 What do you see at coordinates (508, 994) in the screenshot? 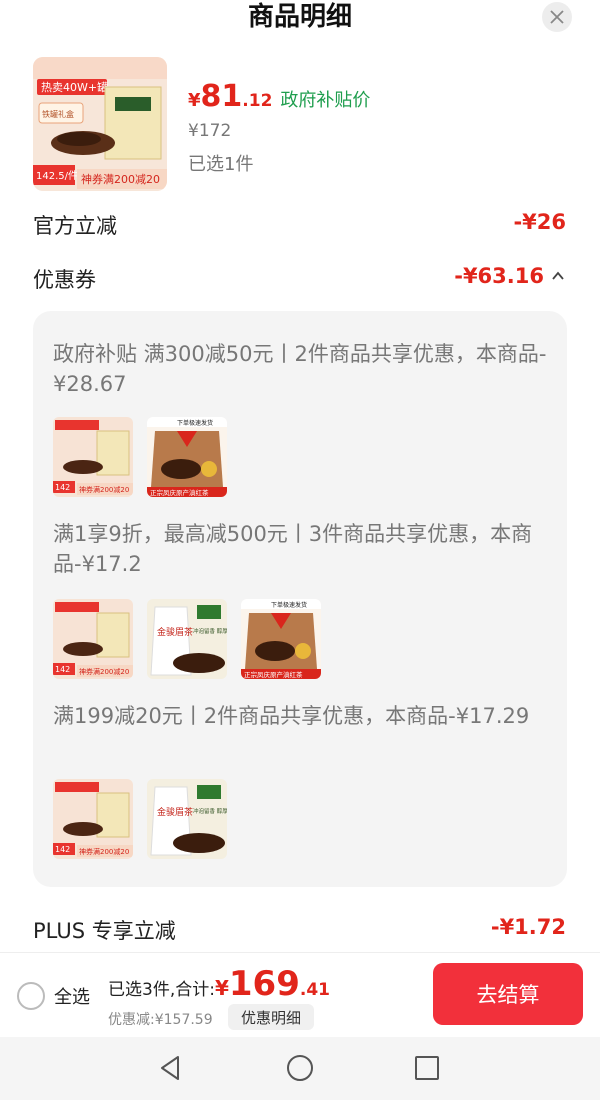
I see `checkout-button: 去结算` at bounding box center [508, 994].